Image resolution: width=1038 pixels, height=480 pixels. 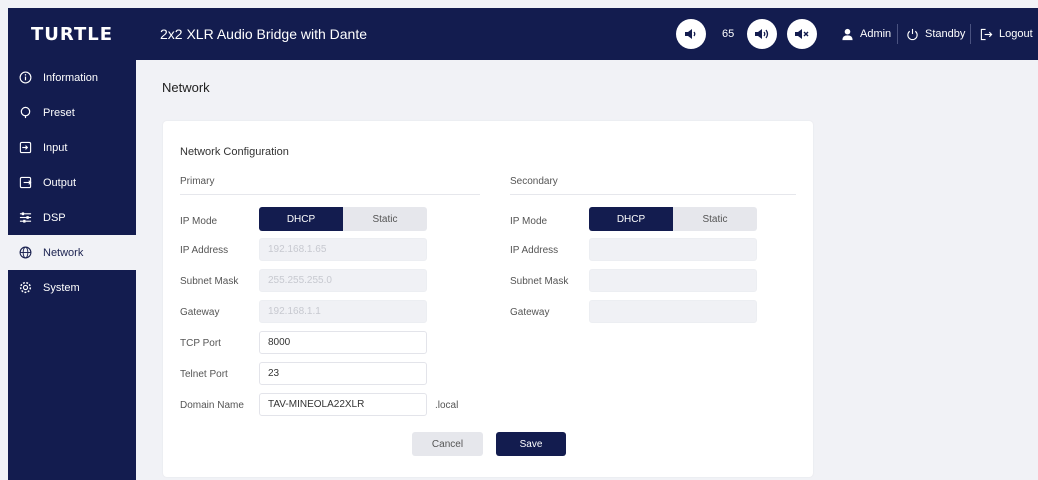 I want to click on volume-value: 65, so click(x=728, y=34).